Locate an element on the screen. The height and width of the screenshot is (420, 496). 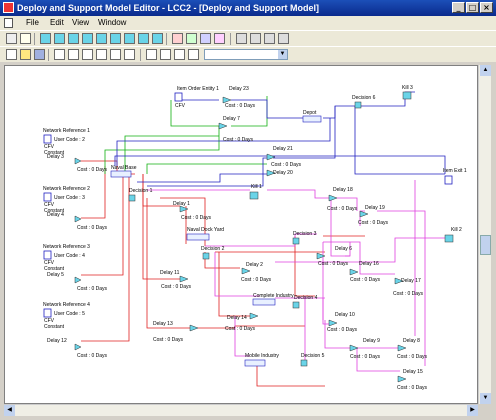
depot-mobile-industry: Mobile Industry is located at coordinates (261, 360).